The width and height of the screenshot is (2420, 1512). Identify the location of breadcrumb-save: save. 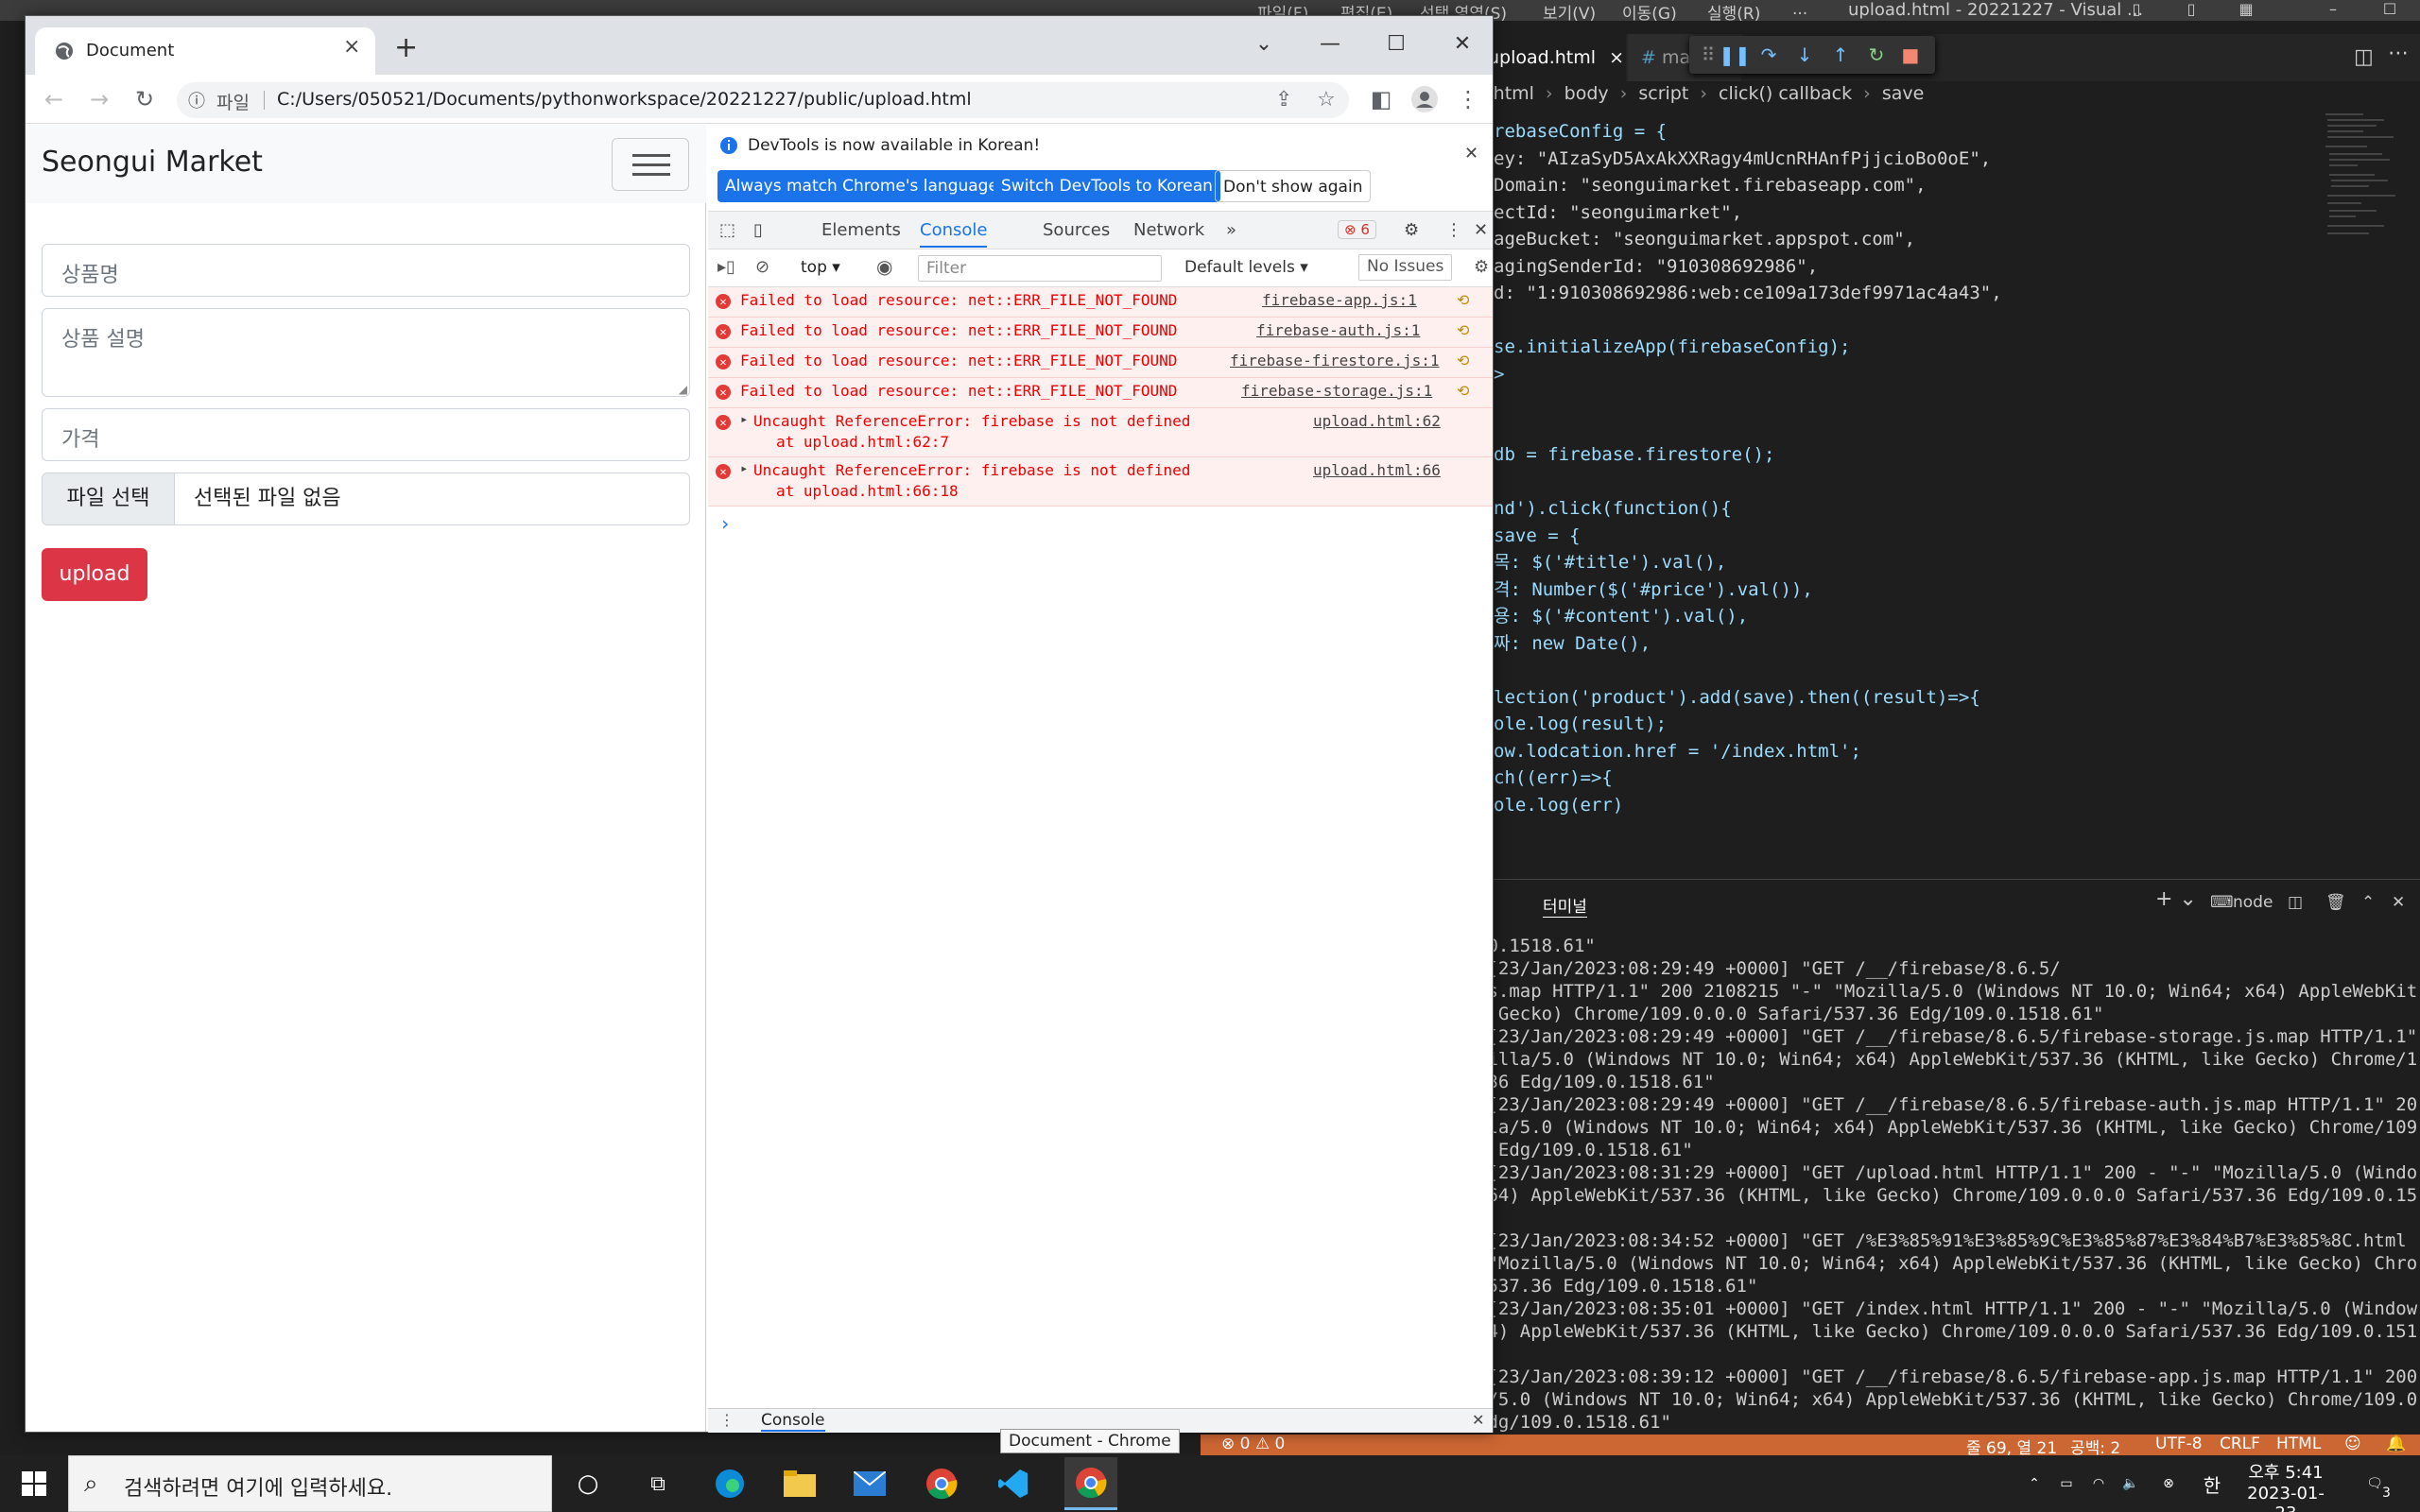
(1903, 93).